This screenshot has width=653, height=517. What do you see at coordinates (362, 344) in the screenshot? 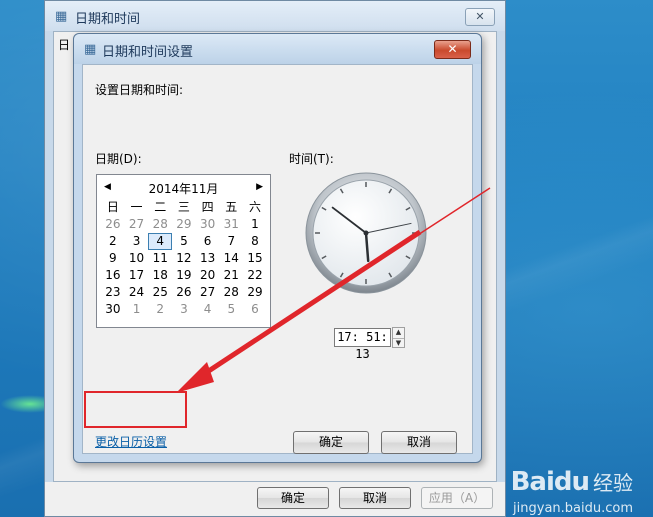
I see `time-input: 17: 51: 13` at bounding box center [362, 344].